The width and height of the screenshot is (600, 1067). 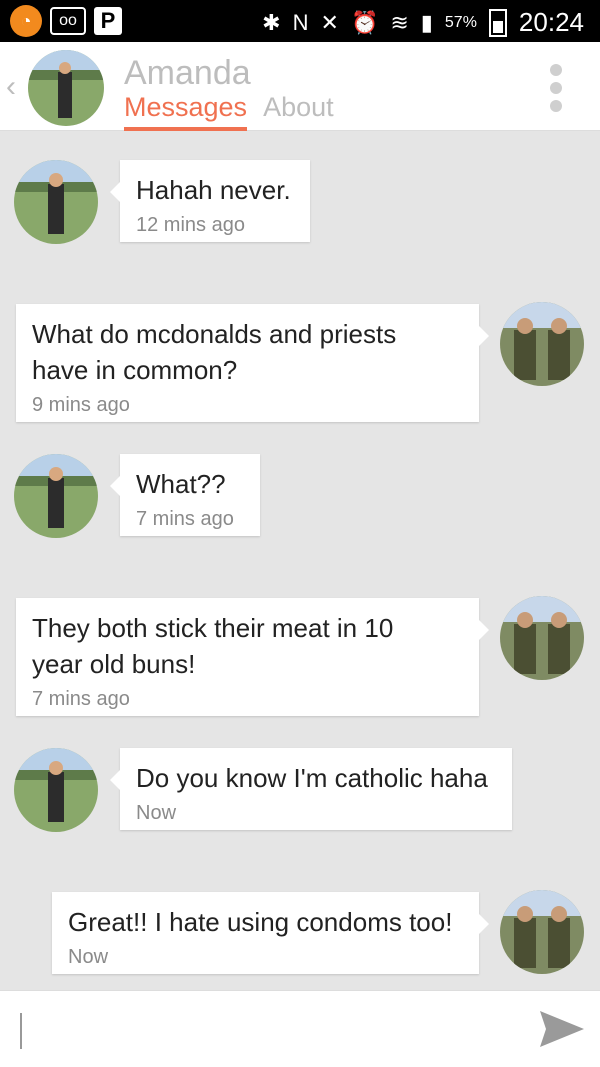 I want to click on message-text-line2: year old buns!, so click(x=114, y=664).